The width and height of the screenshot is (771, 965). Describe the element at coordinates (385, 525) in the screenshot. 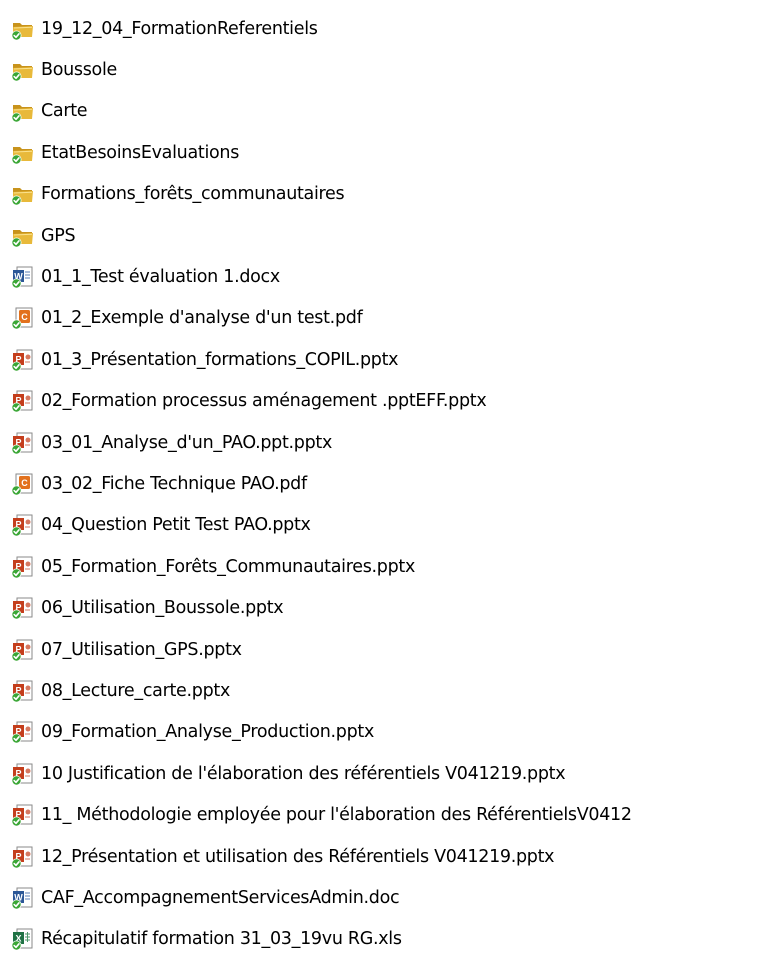

I see `file-item: P 04_Question Petit Test PAO.pptx` at that location.